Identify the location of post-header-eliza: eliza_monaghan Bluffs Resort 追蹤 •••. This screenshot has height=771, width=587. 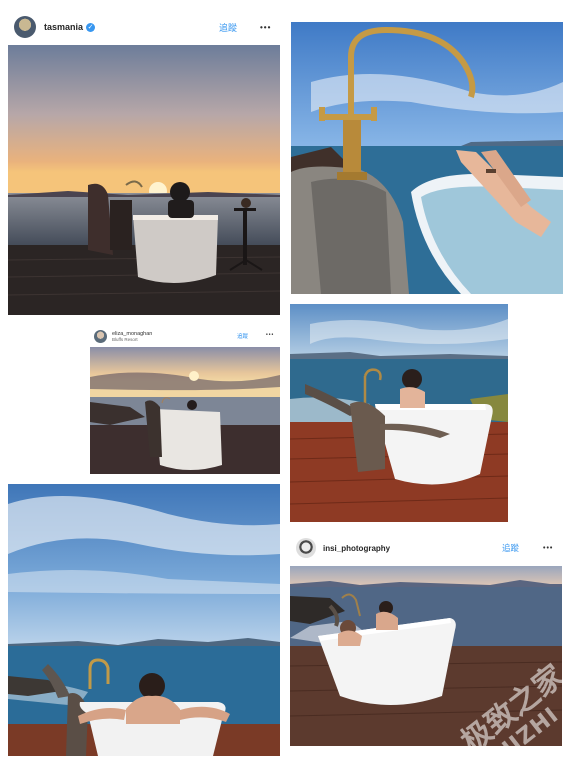
(187, 336).